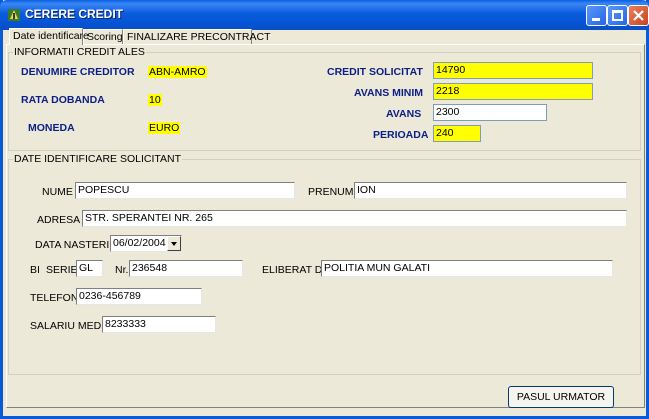 Image resolution: width=649 pixels, height=419 pixels. Describe the element at coordinates (185, 190) in the screenshot. I see `nume-field: POPESCU` at that location.